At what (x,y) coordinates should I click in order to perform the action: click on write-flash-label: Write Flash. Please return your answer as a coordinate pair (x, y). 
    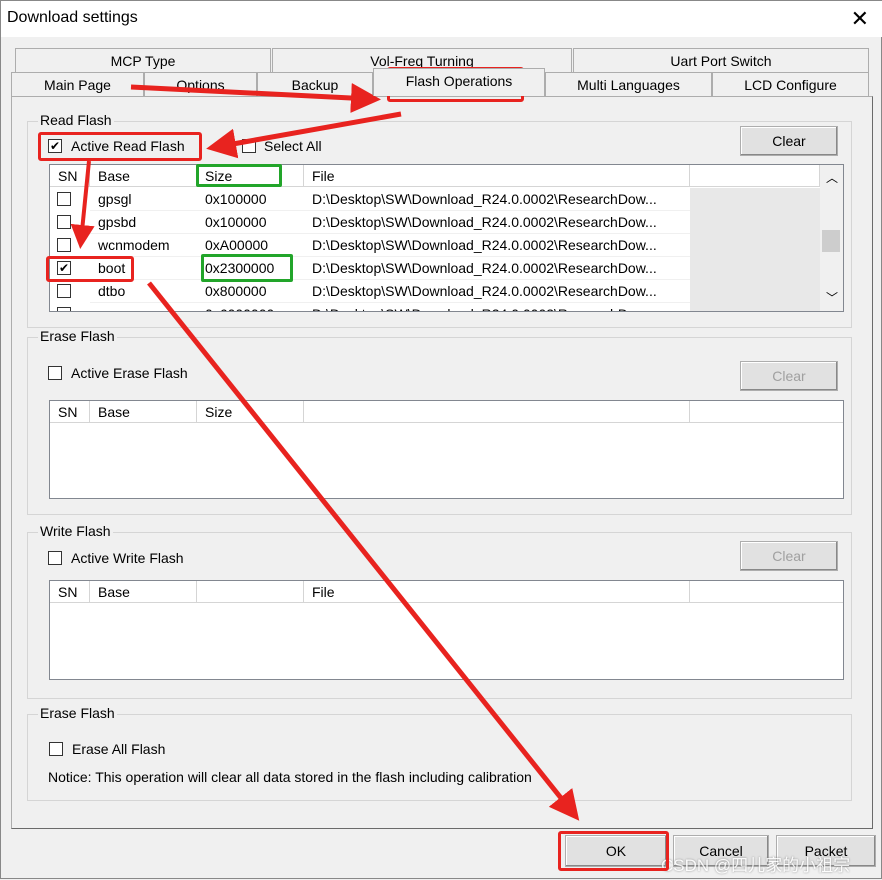
    Looking at the image, I should click on (75, 531).